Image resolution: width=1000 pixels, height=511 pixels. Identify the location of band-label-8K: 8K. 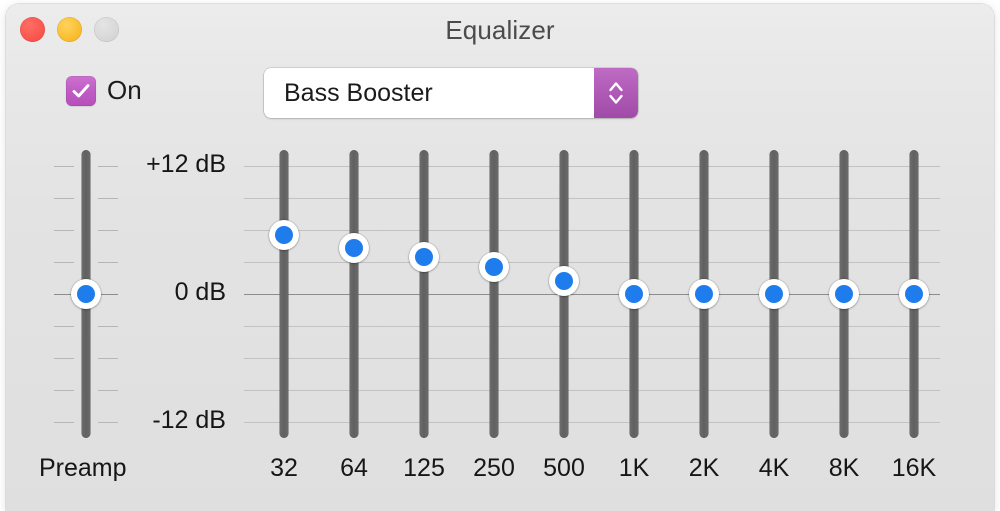
(844, 468).